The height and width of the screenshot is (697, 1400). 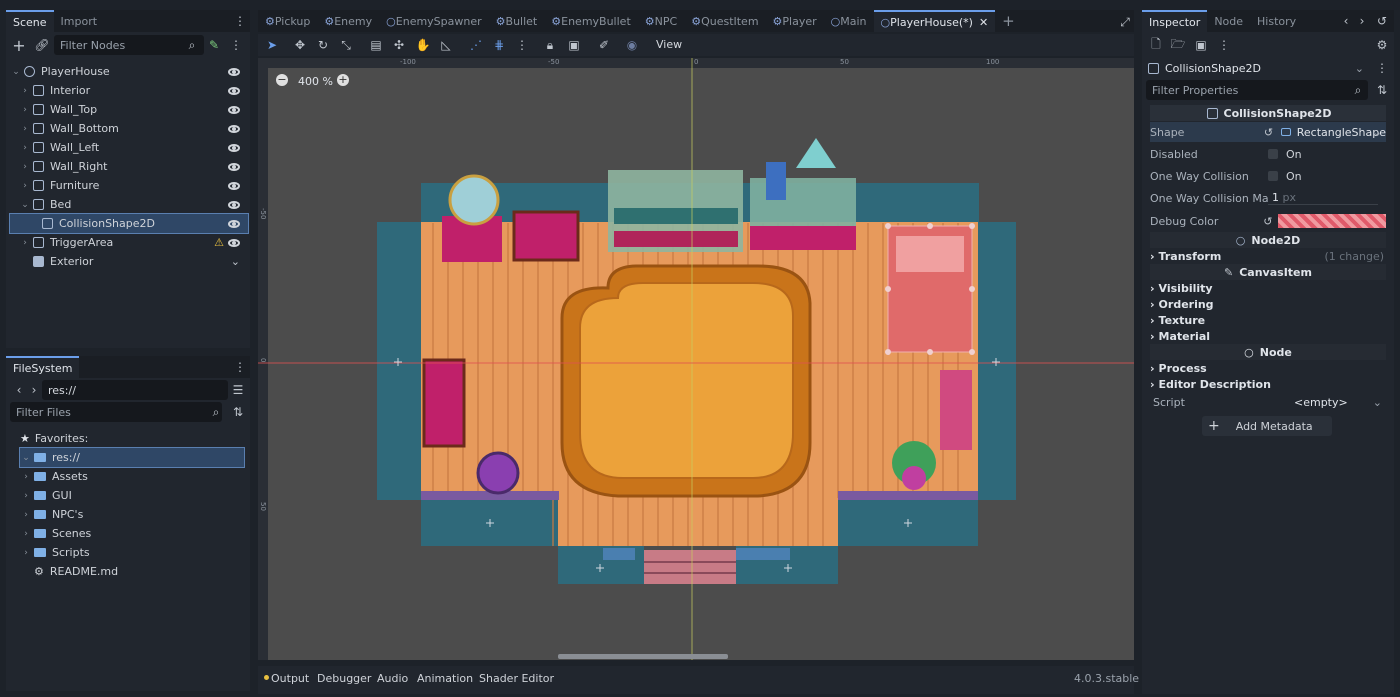 I want to click on select-tool-icon: ➤, so click(x=272, y=45).